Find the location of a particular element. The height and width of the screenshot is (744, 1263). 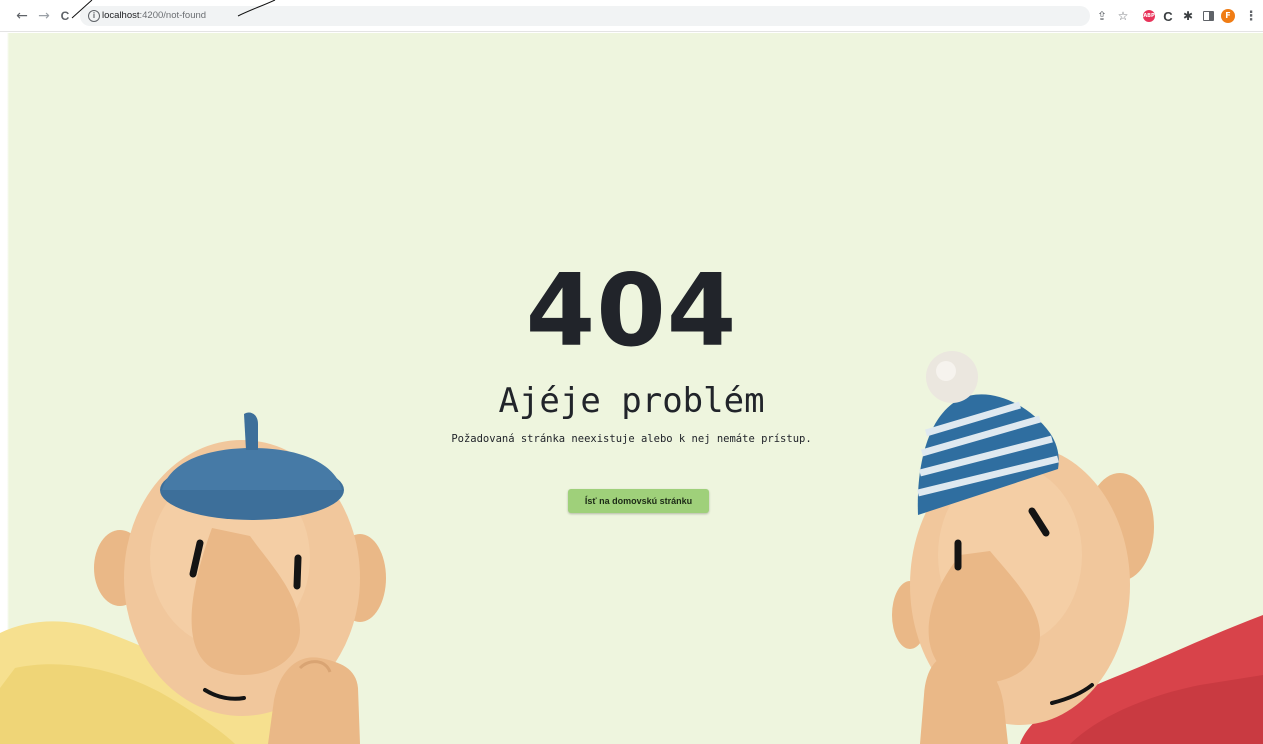

extension-c-button: C is located at coordinates (1168, 16).